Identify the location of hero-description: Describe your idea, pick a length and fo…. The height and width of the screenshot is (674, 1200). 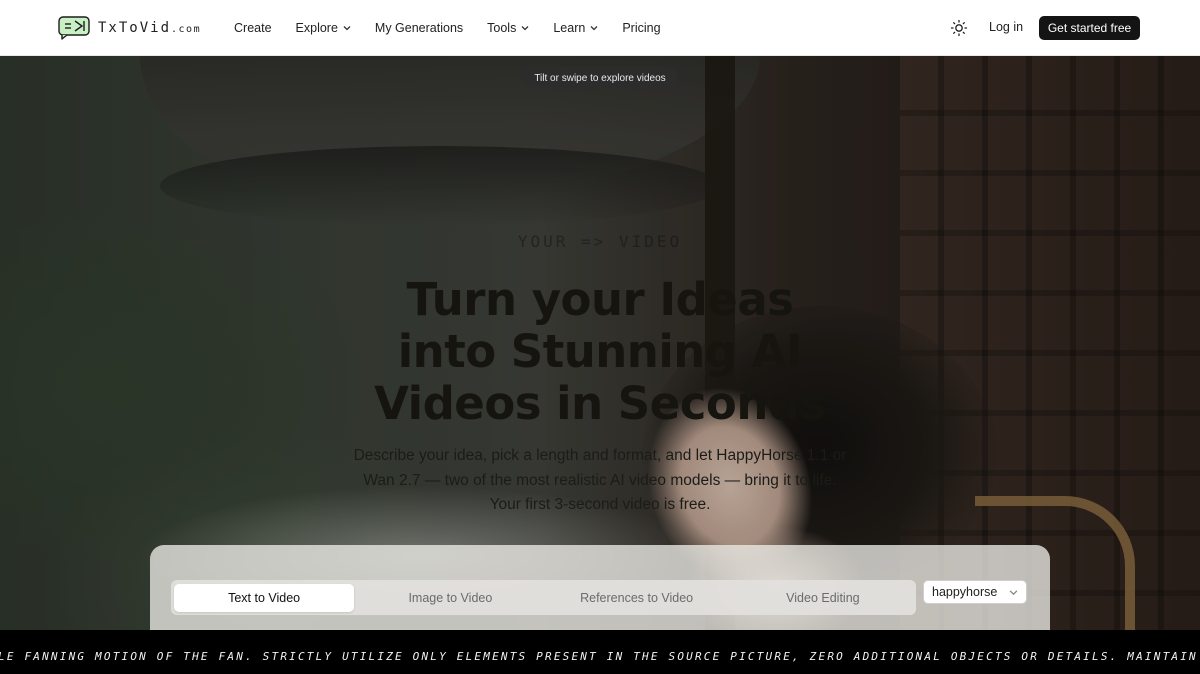
(600, 480).